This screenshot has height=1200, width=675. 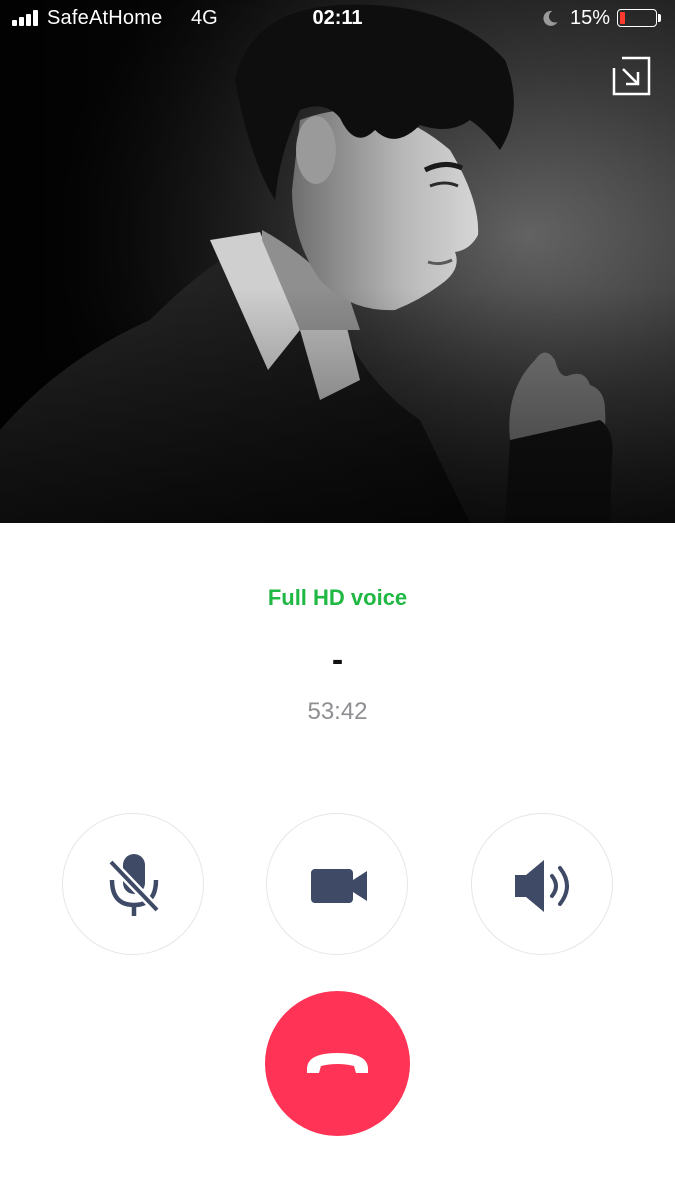 I want to click on battery-tip, so click(x=659, y=18).